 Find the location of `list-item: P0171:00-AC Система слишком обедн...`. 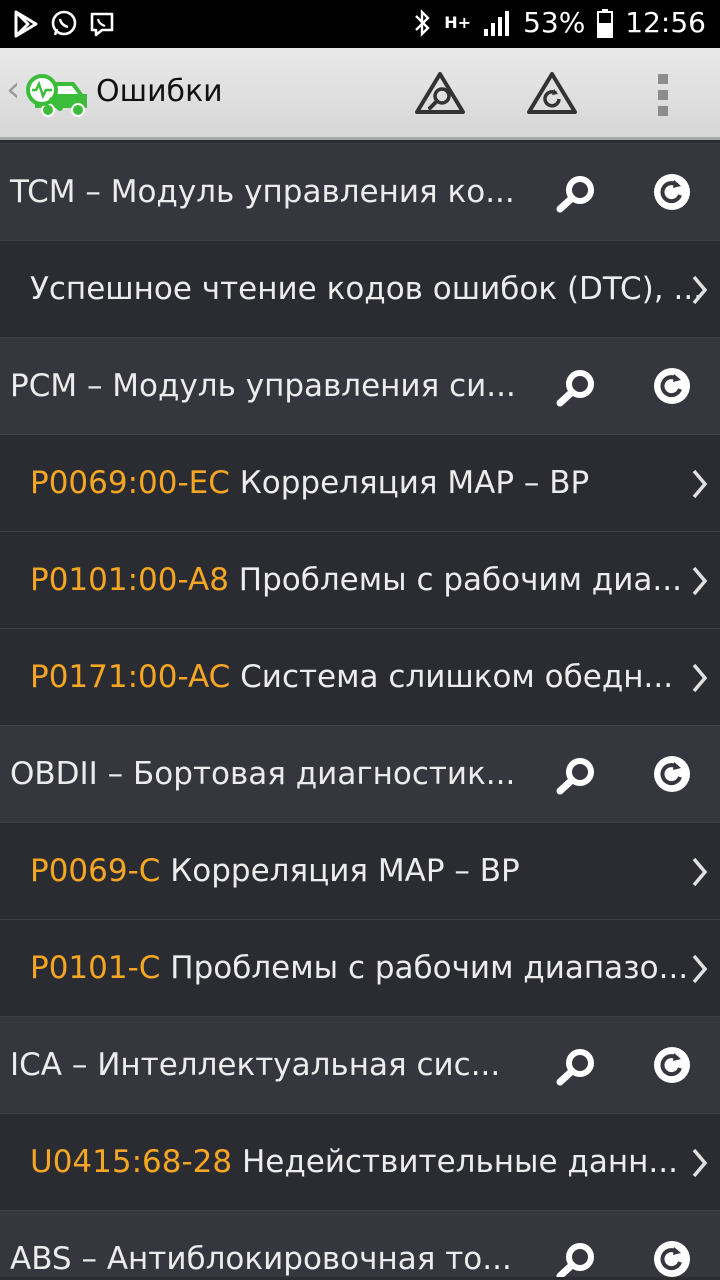

list-item: P0171:00-AC Система слишком обедн... is located at coordinates (360, 676).